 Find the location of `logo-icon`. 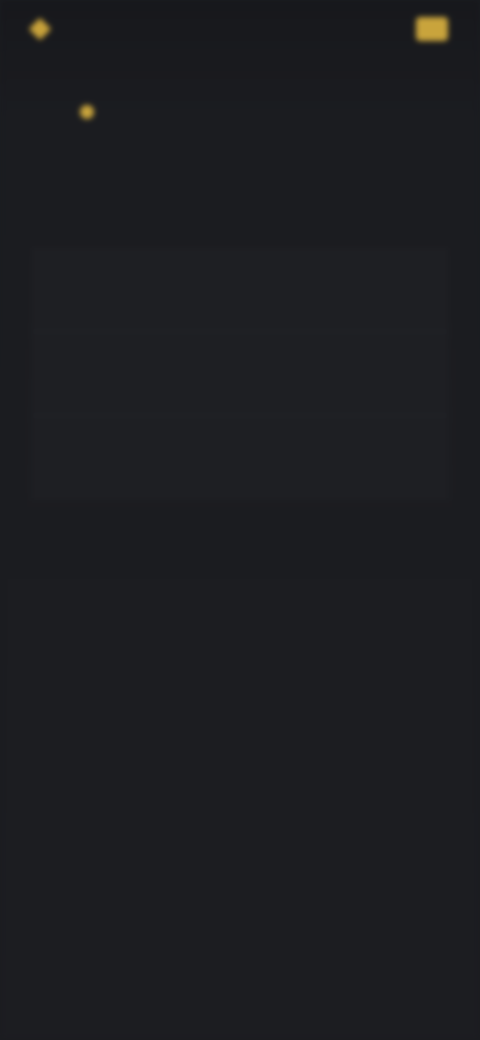

logo-icon is located at coordinates (40, 29).